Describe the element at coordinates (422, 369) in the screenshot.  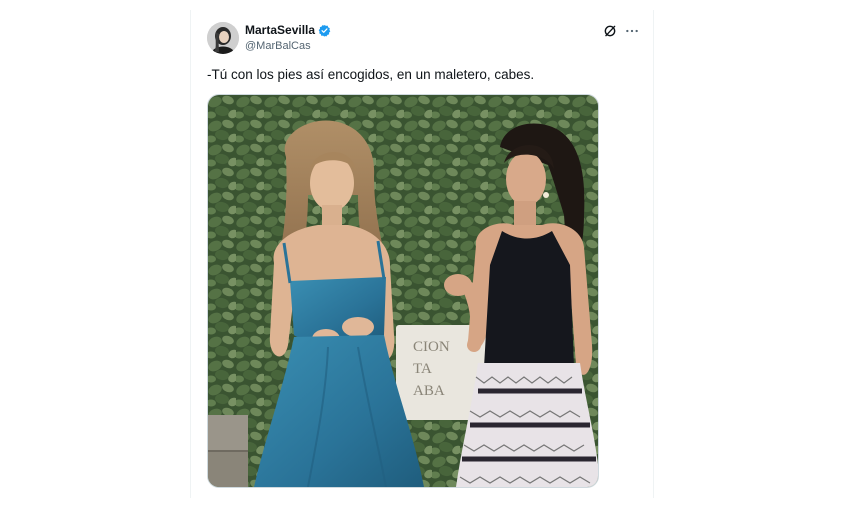
I see `svg-text: TA` at that location.